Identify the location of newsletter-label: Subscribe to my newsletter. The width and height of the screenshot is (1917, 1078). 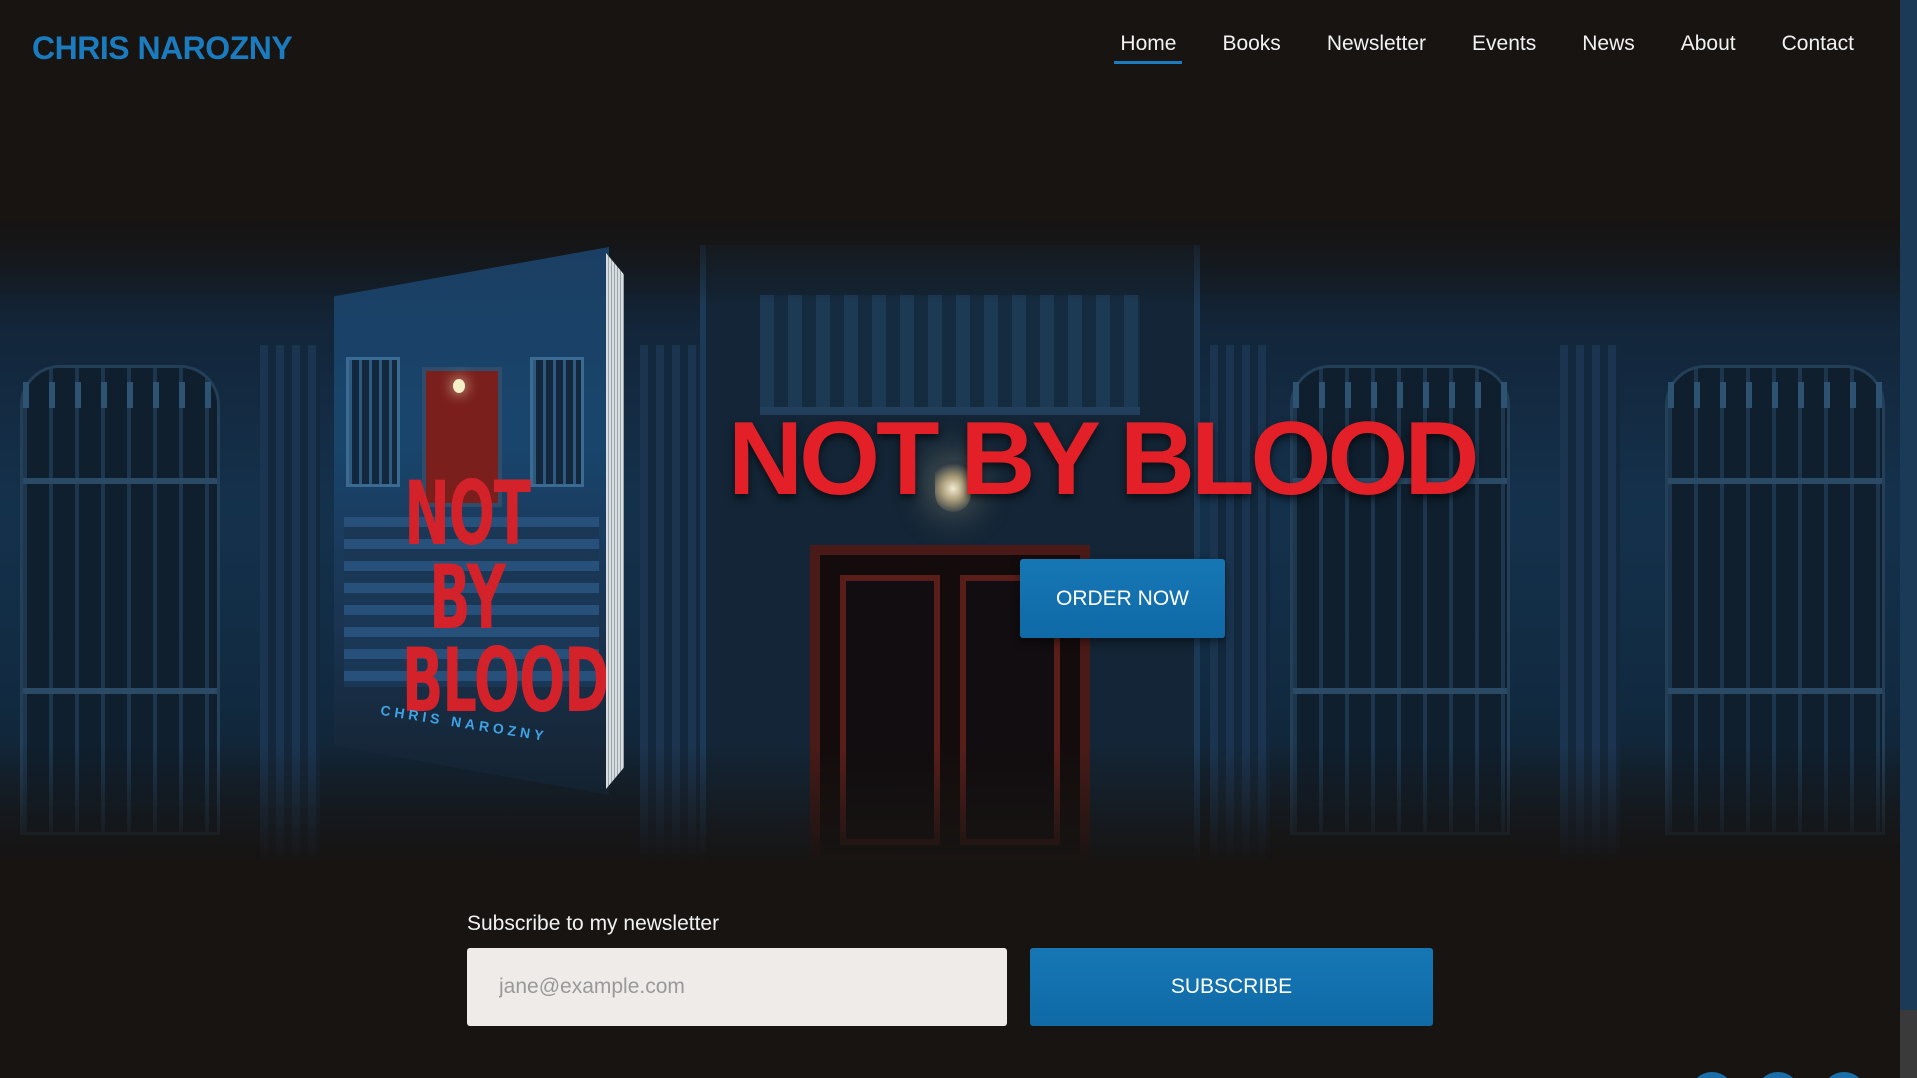
(593, 923).